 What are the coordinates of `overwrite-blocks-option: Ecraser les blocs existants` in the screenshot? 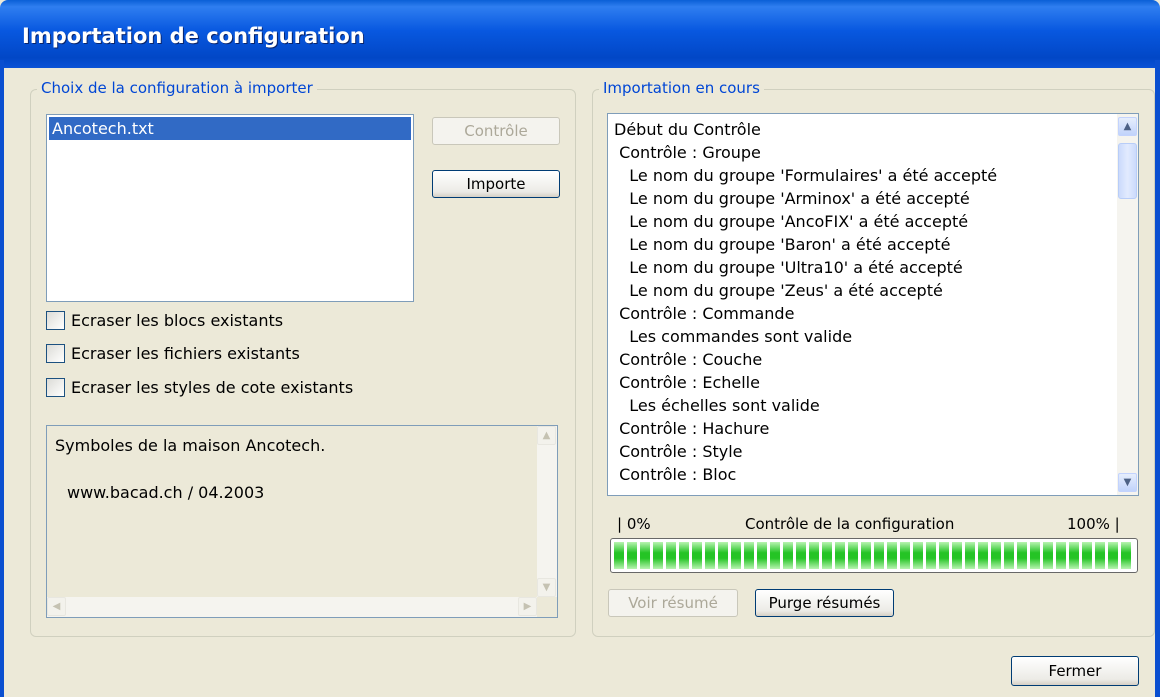 It's located at (164, 320).